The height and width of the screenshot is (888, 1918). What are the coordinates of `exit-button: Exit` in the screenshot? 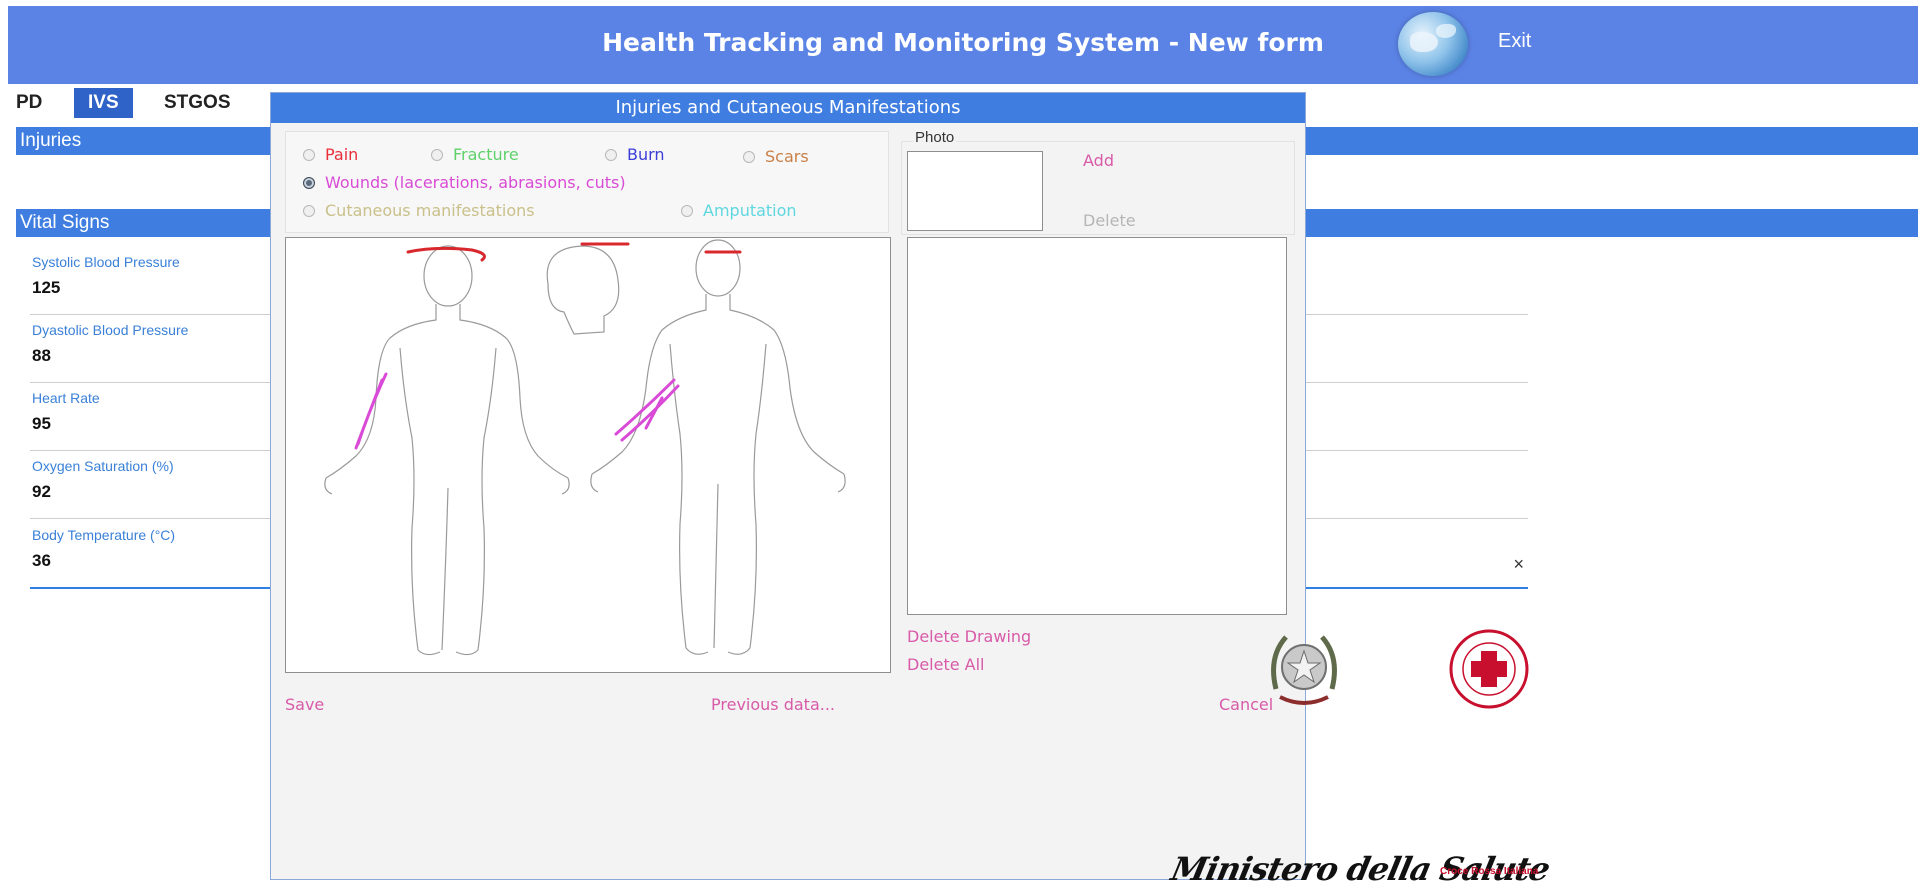 It's located at (1514, 41).